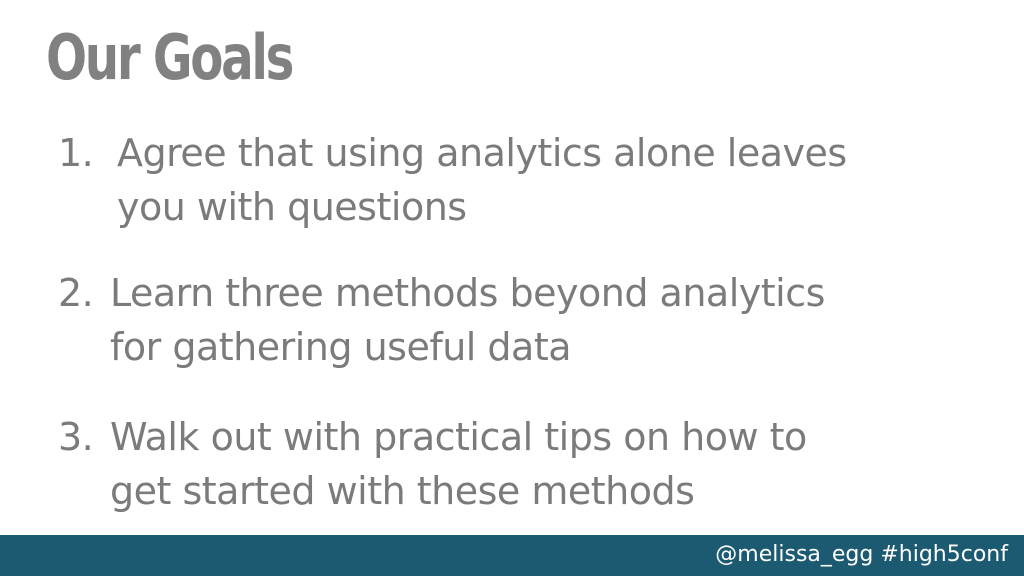 This screenshot has height=576, width=1024. What do you see at coordinates (861, 554) in the screenshot?
I see `footer-handle: @melissa_egg #high5conf` at bounding box center [861, 554].